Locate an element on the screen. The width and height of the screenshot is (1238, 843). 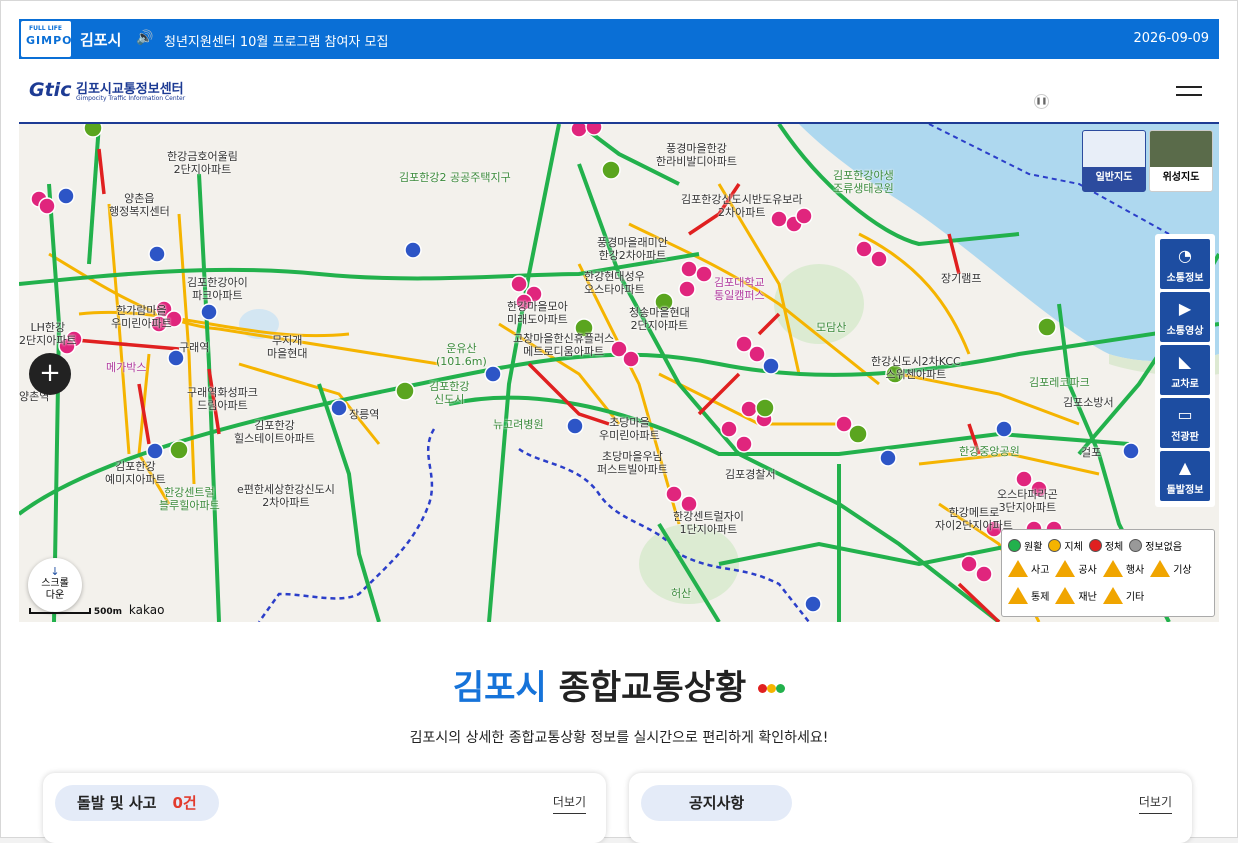
legend-label: 정체 is located at coordinates (1114, 547).